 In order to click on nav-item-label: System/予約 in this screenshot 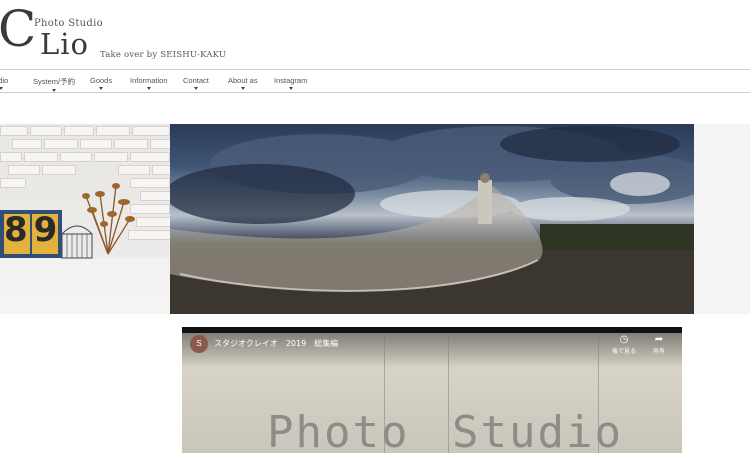, I will do `click(54, 81)`.